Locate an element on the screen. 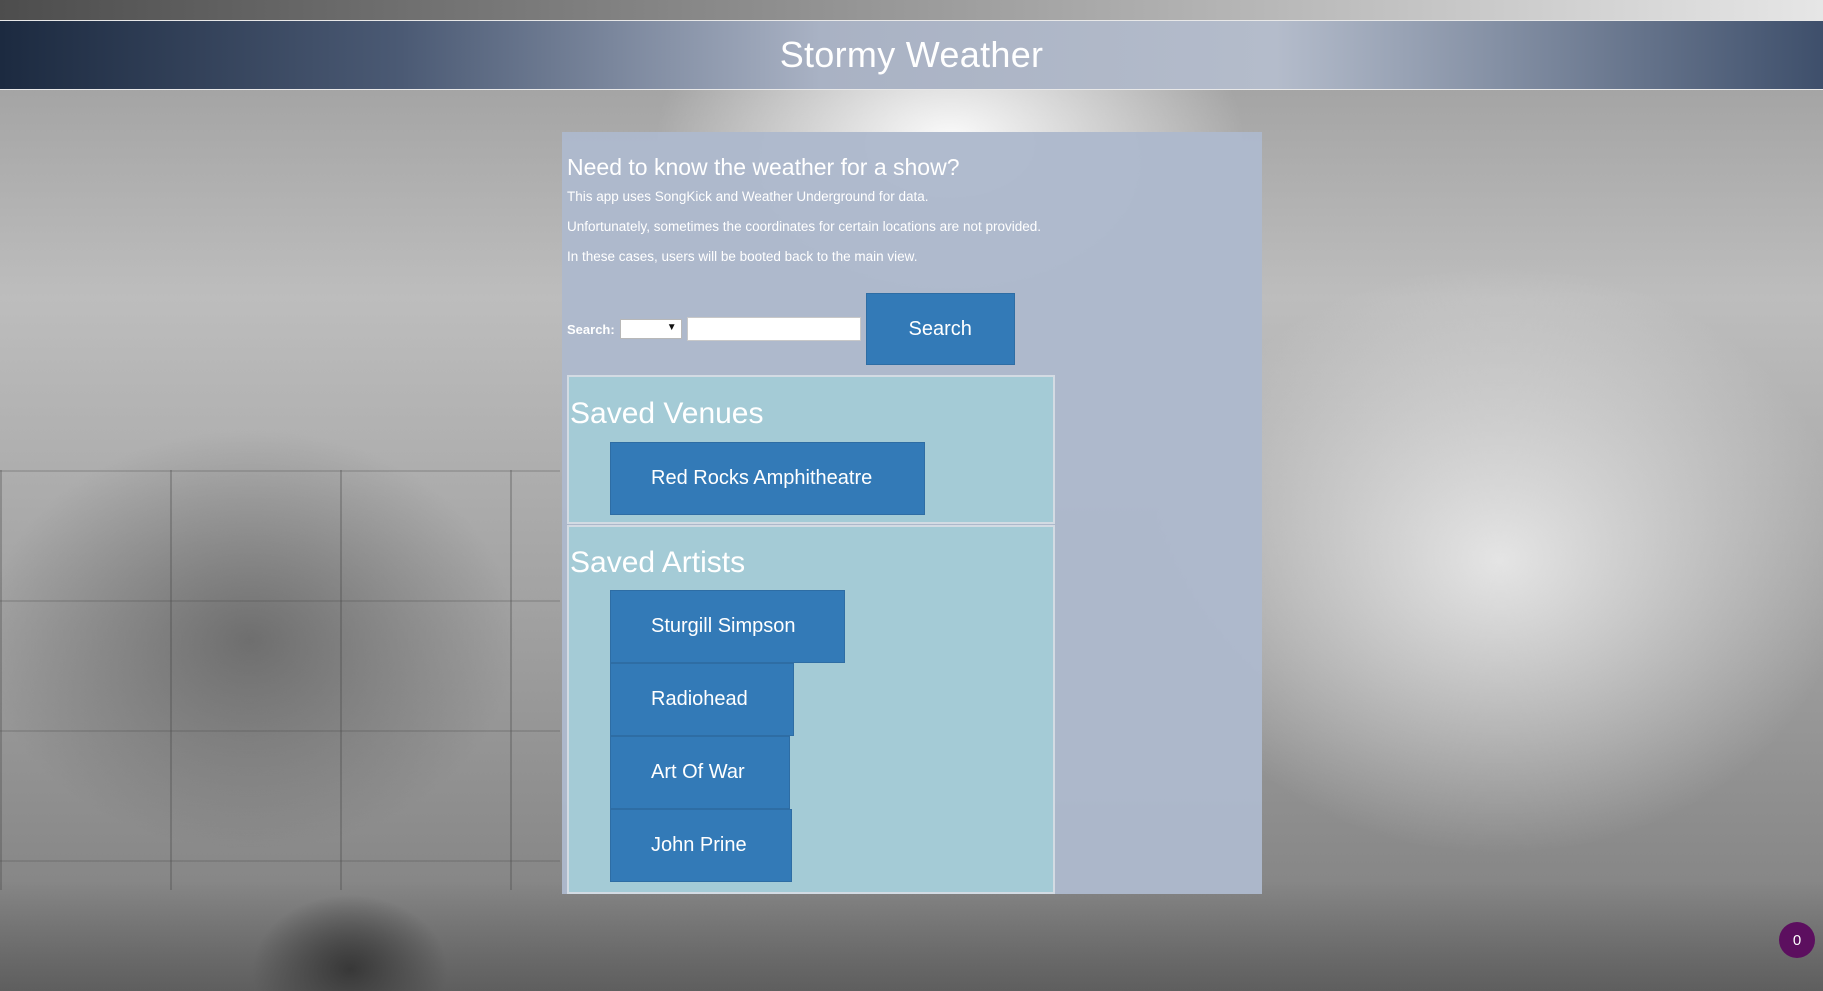 The image size is (1823, 991). saved-artist-button: John Prine is located at coordinates (701, 845).